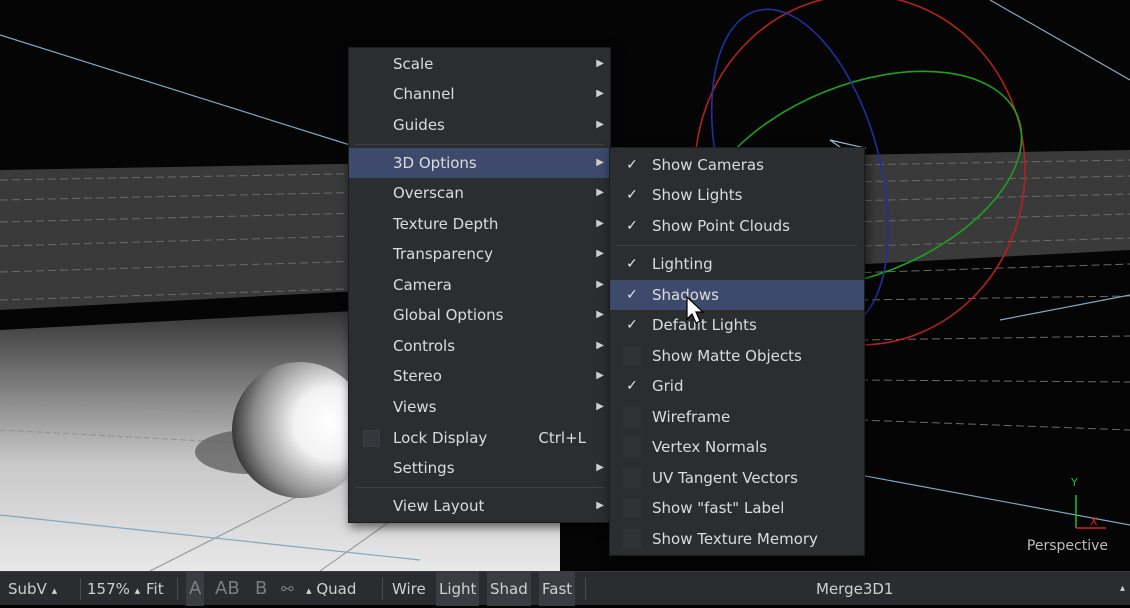  I want to click on zoom-dropdown: 157% ▴, so click(113, 589).